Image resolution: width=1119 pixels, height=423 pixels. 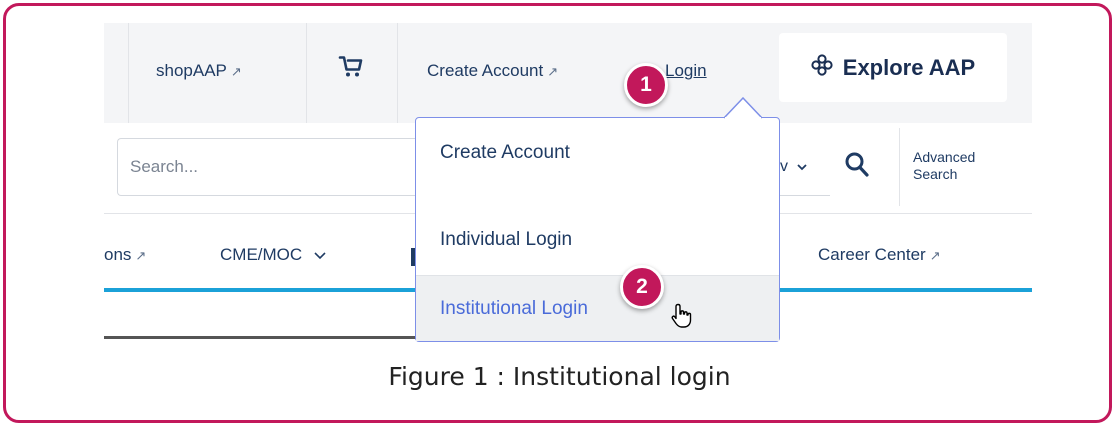 What do you see at coordinates (559, 376) in the screenshot?
I see `figure-caption: Figure 1 : Institutional login` at bounding box center [559, 376].